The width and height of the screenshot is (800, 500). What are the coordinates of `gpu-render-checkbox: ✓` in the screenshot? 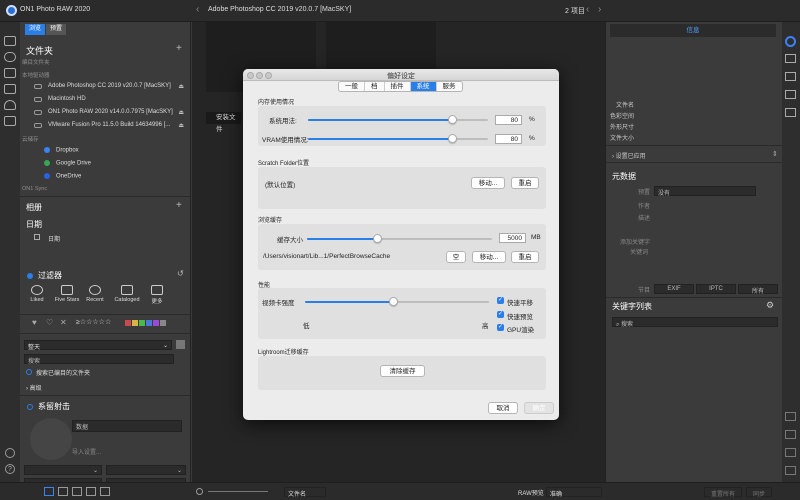 It's located at (500, 327).